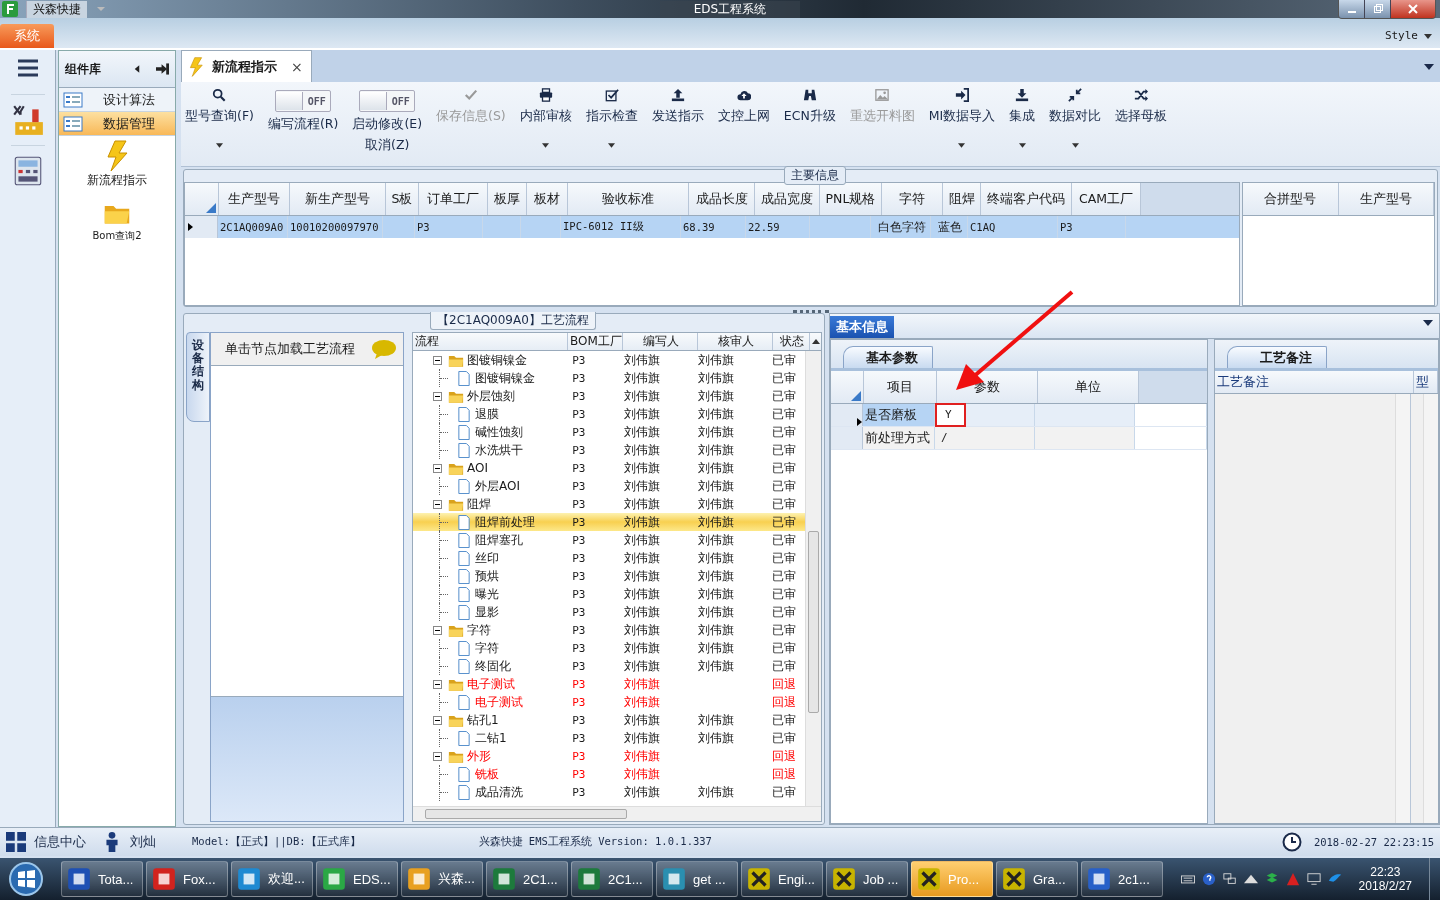 The image size is (1440, 900). What do you see at coordinates (1426, 382) in the screenshot?
I see `column-header: 型` at bounding box center [1426, 382].